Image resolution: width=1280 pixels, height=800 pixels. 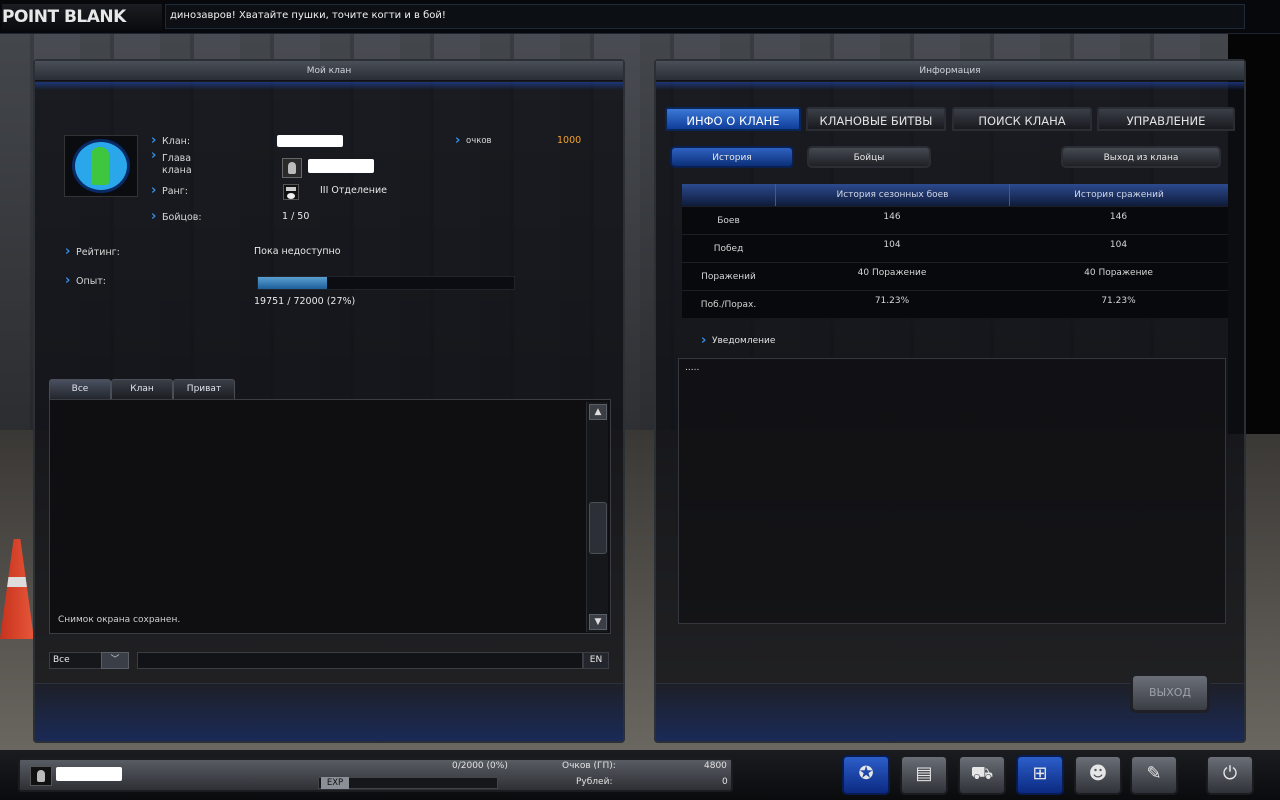 What do you see at coordinates (955, 276) in the screenshot?
I see `table-row: Поражений 40 Поражение 40 Поражение` at bounding box center [955, 276].